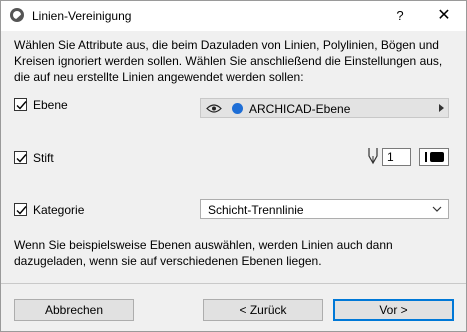  I want to click on kategorie-checkbox, so click(20, 209).